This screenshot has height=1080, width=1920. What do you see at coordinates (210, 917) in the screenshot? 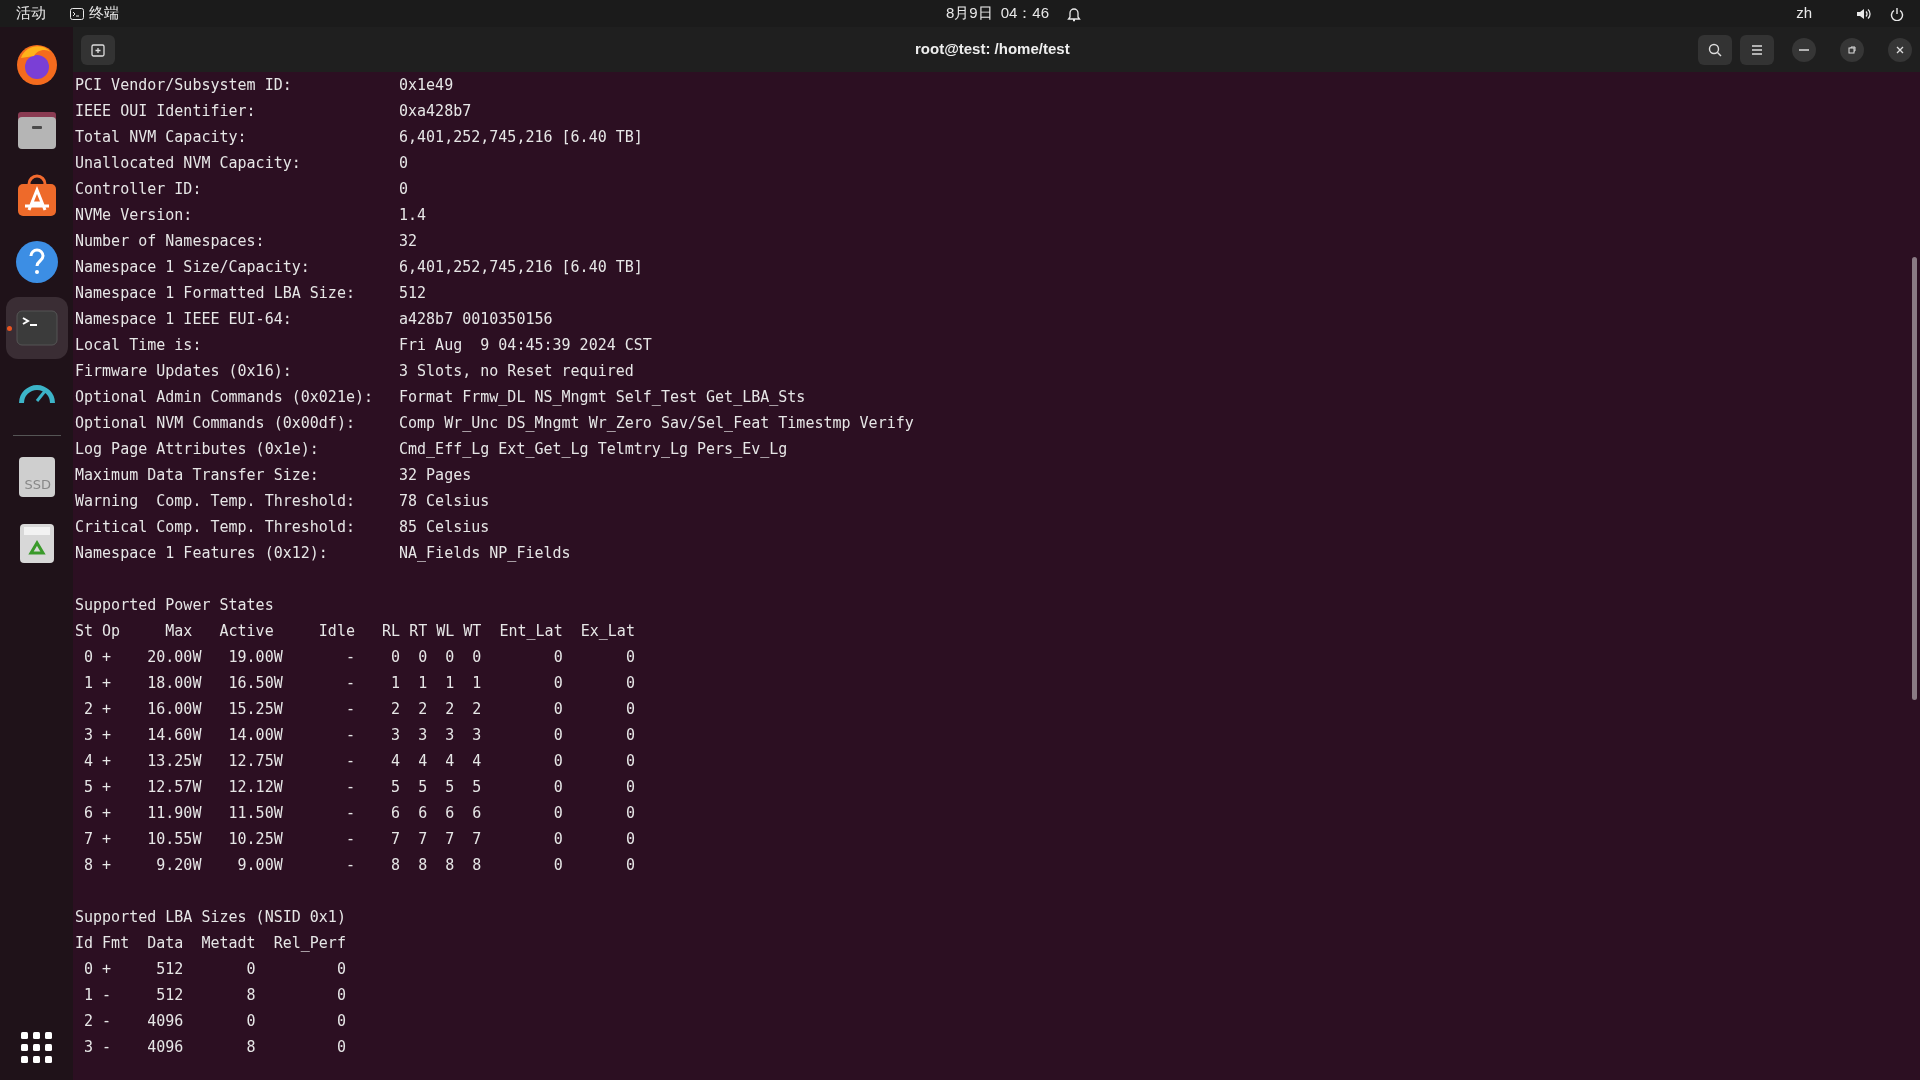
I see `section-title: Supported LBA Sizes (NSID 0x1)` at bounding box center [210, 917].